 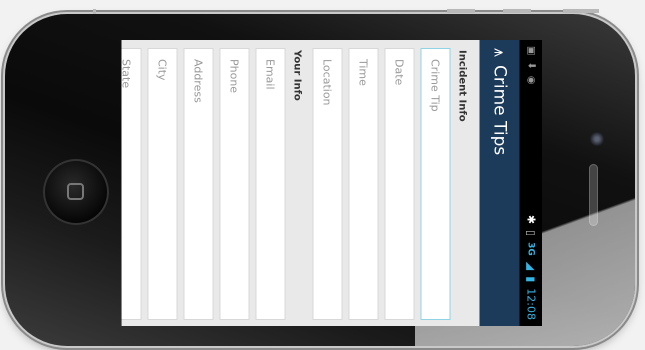 I want to click on home-button, so click(x=76, y=192).